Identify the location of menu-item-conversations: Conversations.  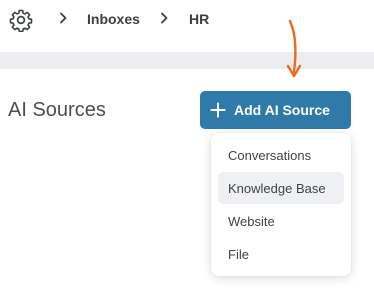
(281, 155).